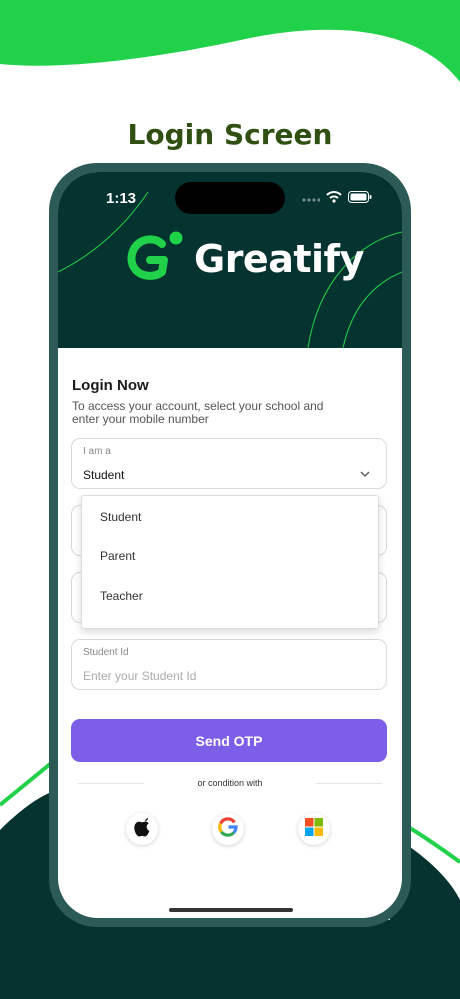 The height and width of the screenshot is (999, 460). I want to click on hero-banner: 1:13 Greatify, so click(230, 260).